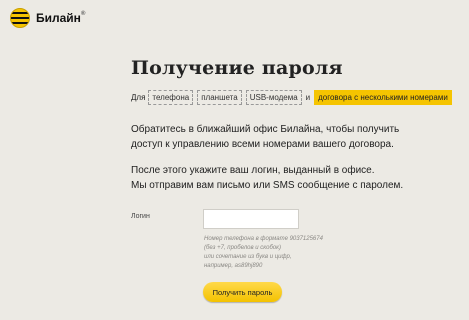 This screenshot has width=469, height=320. I want to click on device-option-tablet: планшета, so click(219, 97).